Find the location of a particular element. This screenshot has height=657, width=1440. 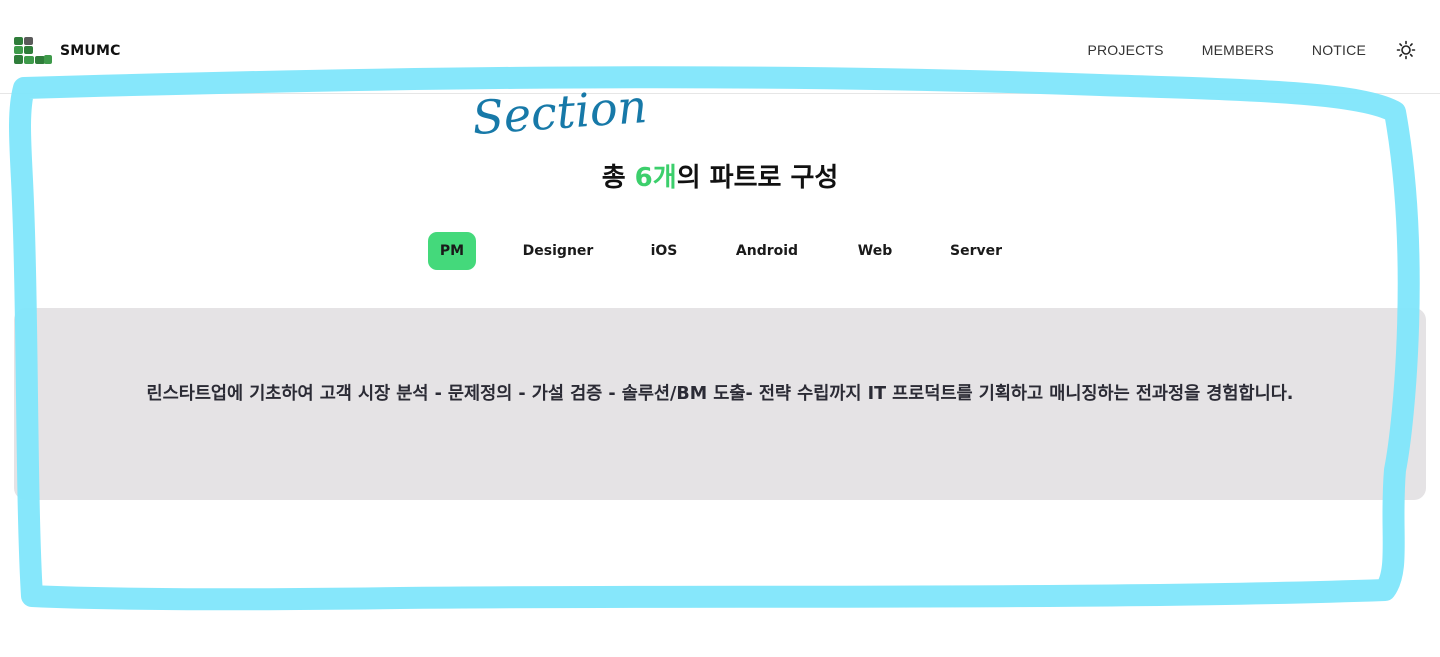

nav-notice: NOTICE is located at coordinates (1339, 50).